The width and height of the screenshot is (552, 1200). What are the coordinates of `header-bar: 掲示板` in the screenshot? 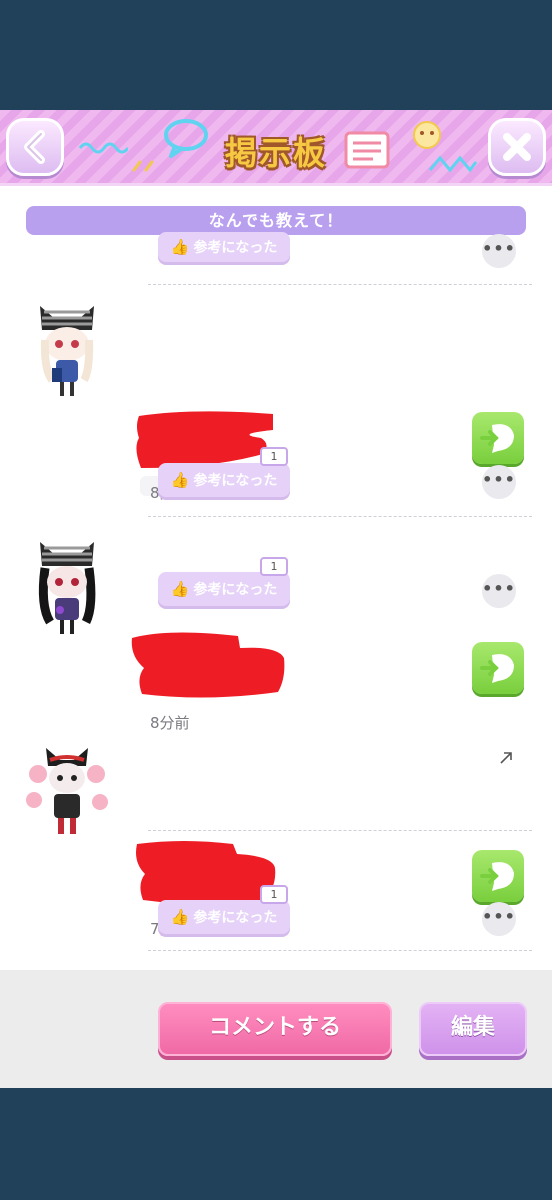 It's located at (276, 148).